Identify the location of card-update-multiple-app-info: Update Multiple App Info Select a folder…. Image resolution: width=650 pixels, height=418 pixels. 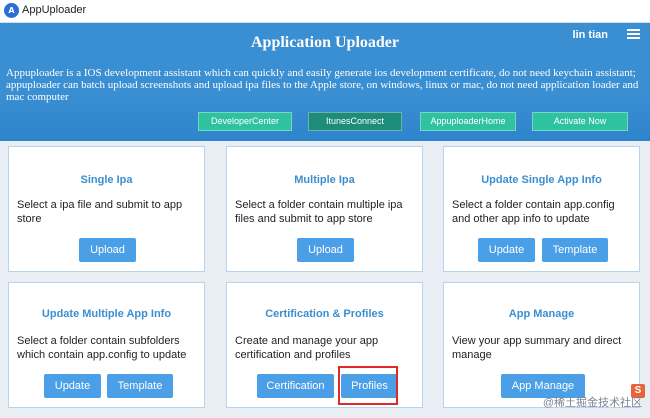
(106, 345).